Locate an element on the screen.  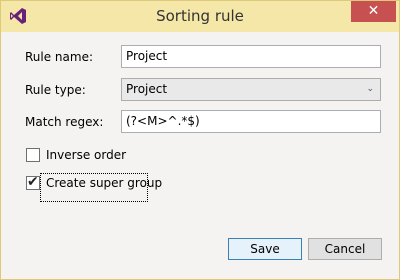
inverse-order-checkbox is located at coordinates (33, 155).